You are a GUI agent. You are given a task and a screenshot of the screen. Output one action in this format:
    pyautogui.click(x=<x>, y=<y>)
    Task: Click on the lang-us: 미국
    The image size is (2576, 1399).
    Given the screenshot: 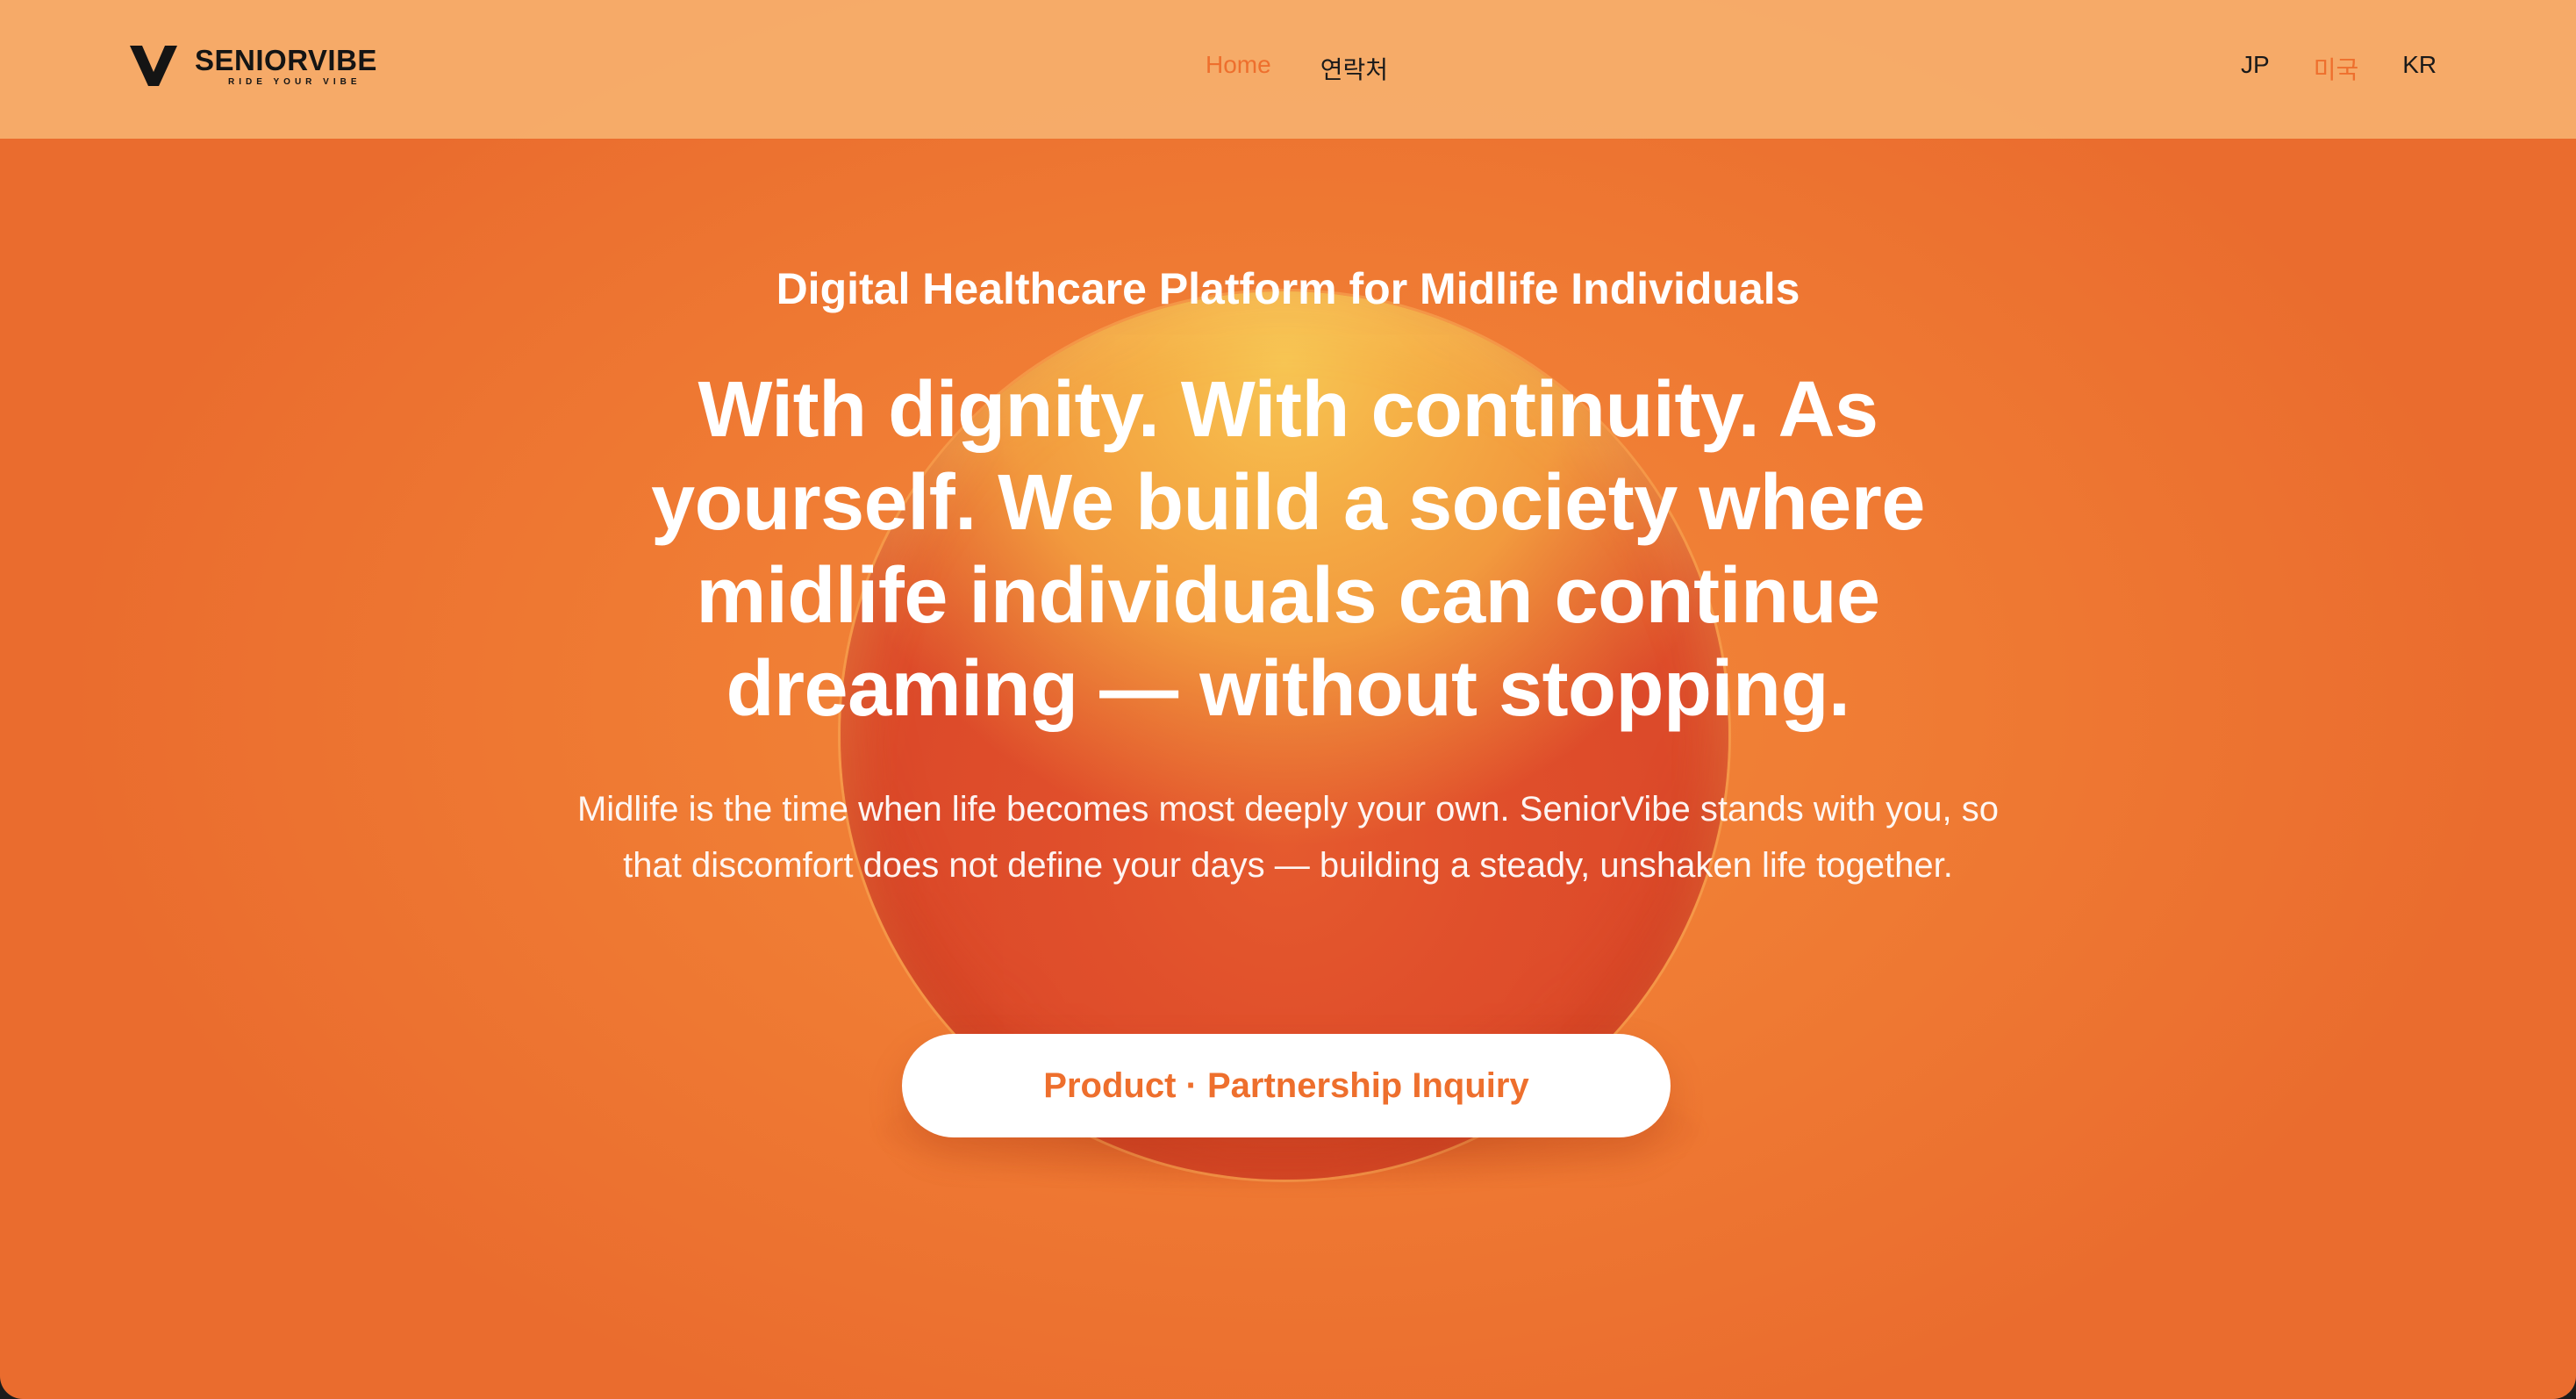 What is the action you would take?
    pyautogui.click(x=2336, y=68)
    